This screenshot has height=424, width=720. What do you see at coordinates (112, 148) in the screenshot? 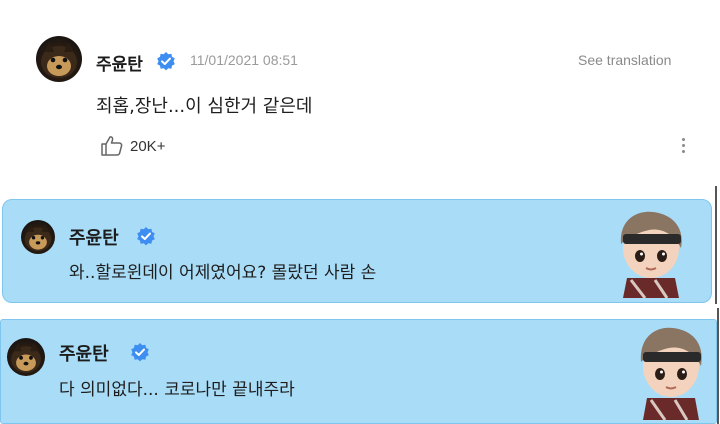
I see `thumbs-up-icon` at bounding box center [112, 148].